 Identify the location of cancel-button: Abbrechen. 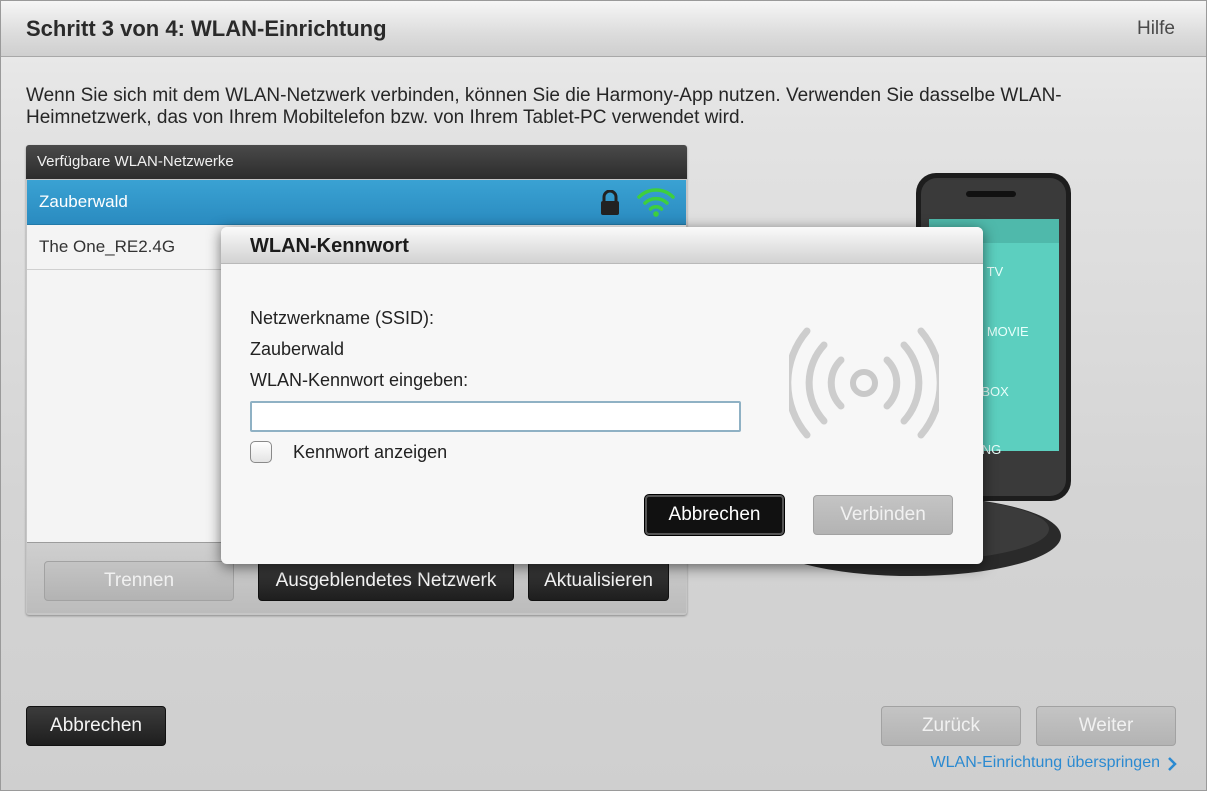
(96, 726).